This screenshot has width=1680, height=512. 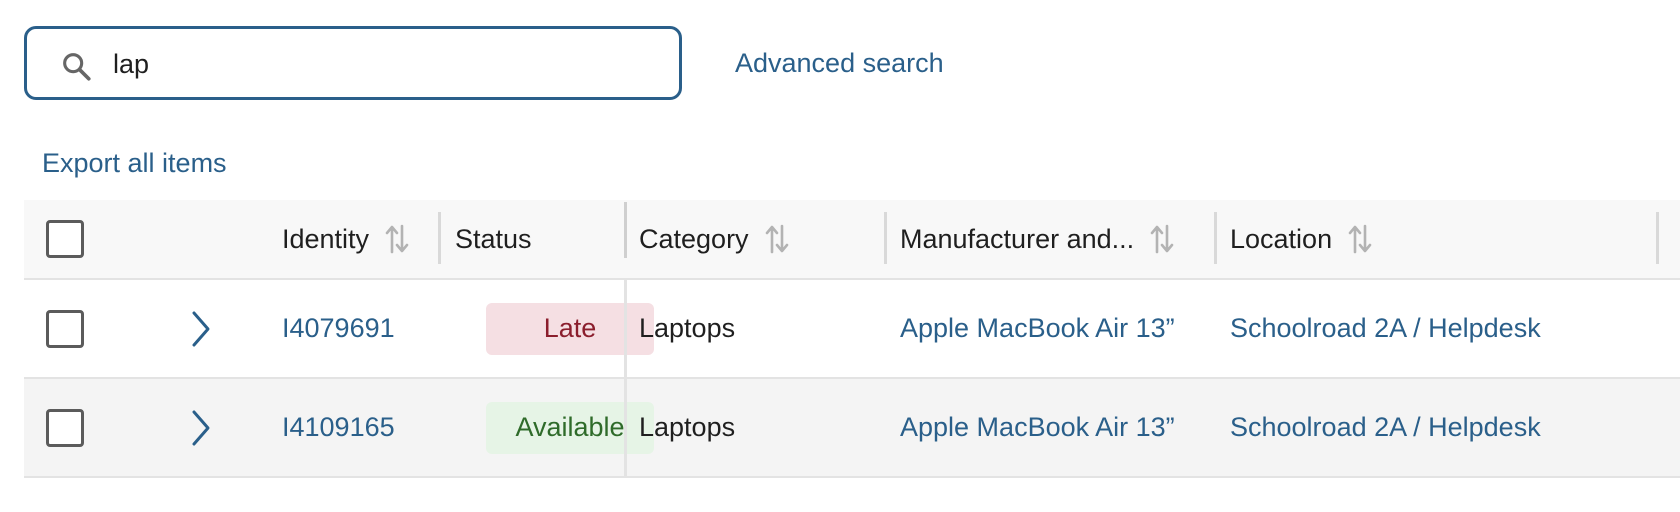 What do you see at coordinates (77, 67) in the screenshot?
I see `search-icon` at bounding box center [77, 67].